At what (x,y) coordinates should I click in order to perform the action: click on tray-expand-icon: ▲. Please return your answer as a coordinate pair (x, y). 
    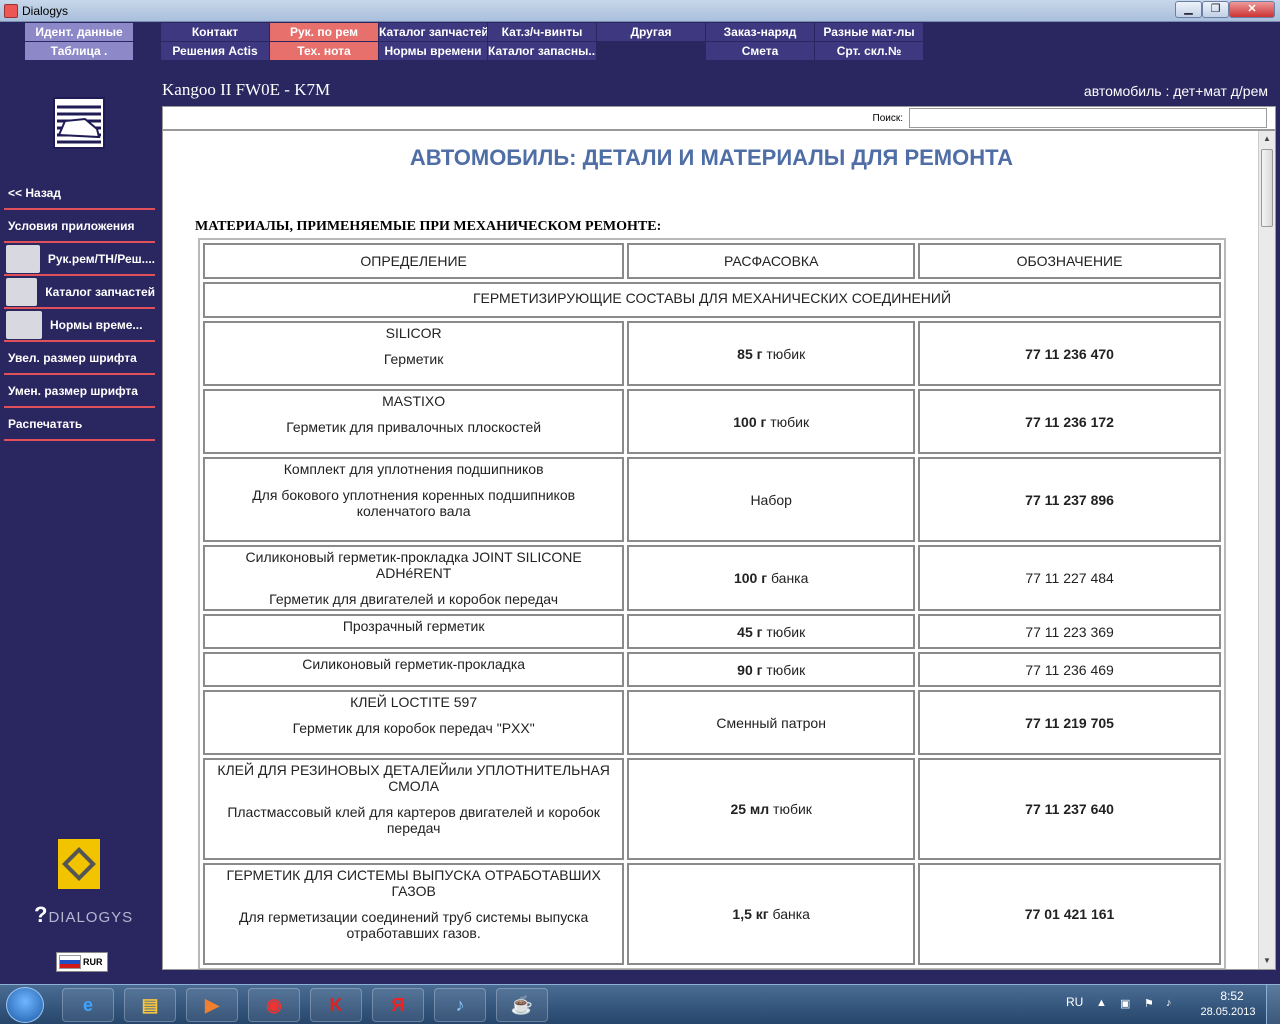
    Looking at the image, I should click on (1101, 1003).